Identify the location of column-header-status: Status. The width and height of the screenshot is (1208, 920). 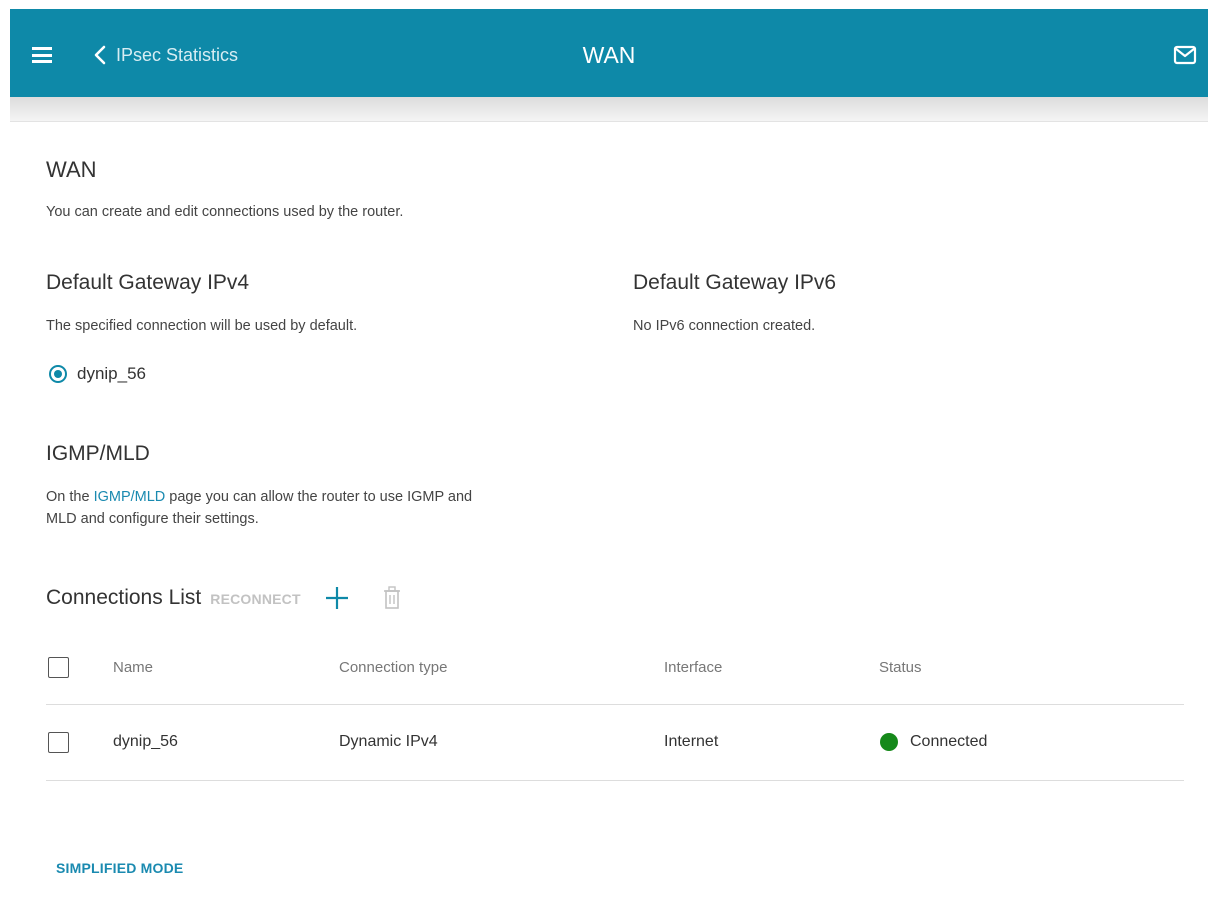
(900, 667).